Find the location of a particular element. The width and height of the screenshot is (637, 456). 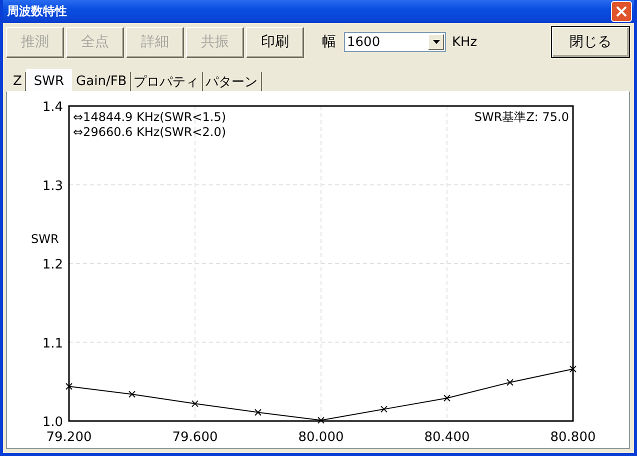

y-tick-label: 1.3 is located at coordinates (52, 186).